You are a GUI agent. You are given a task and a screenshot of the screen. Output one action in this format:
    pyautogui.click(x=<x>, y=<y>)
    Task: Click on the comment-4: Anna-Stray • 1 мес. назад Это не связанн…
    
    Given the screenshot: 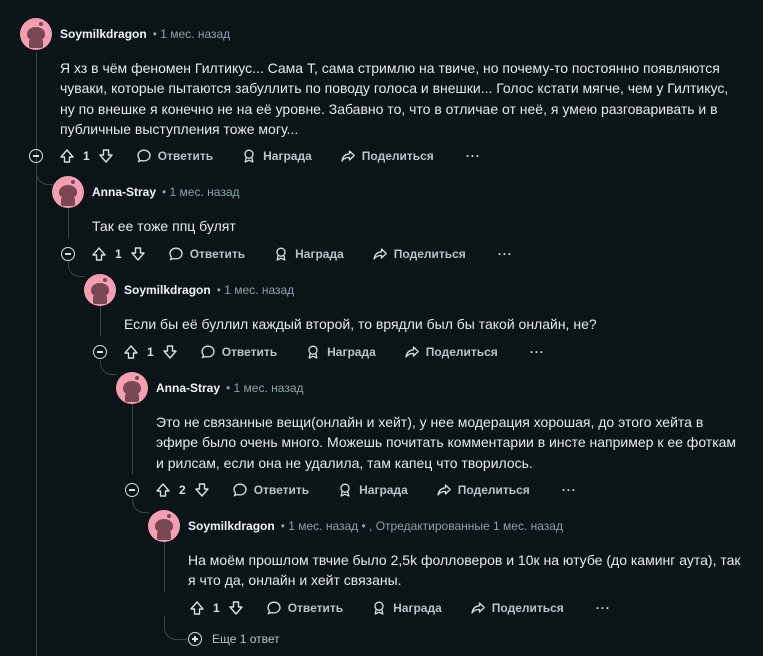 What is the action you would take?
    pyautogui.click(x=426, y=422)
    